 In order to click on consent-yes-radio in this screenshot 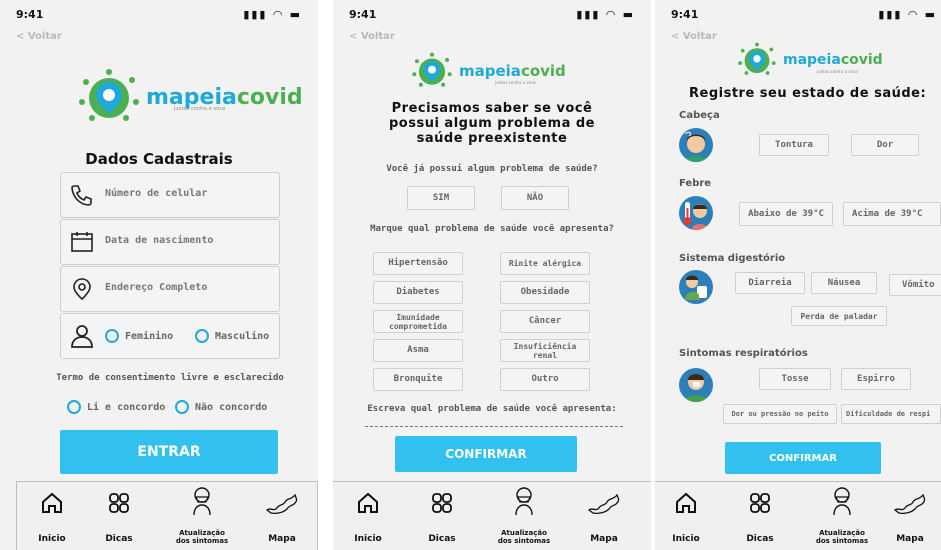, I will do `click(74, 407)`.